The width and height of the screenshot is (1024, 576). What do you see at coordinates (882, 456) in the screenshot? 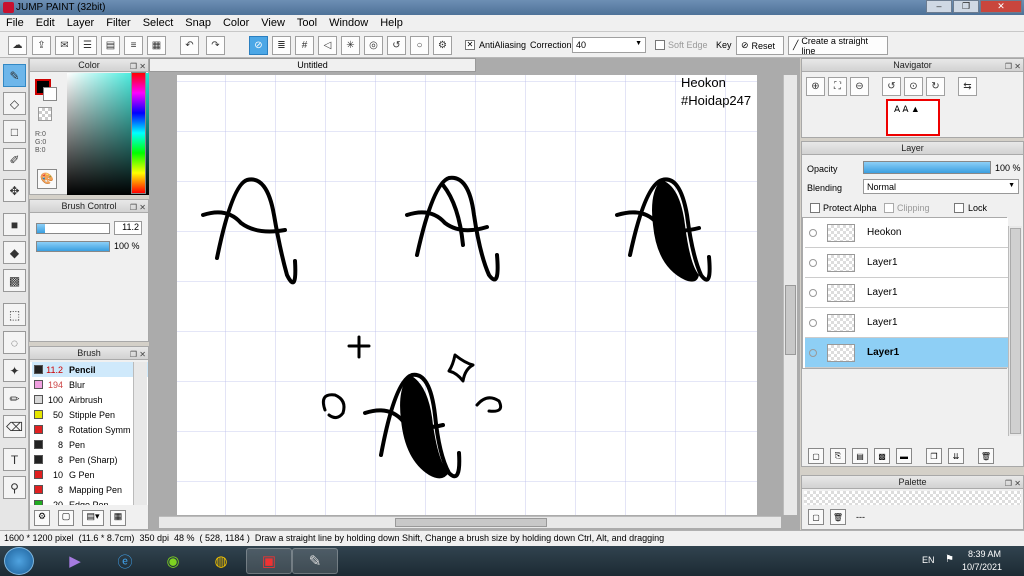
I see `halftone-layer-icon: ▩` at bounding box center [882, 456].